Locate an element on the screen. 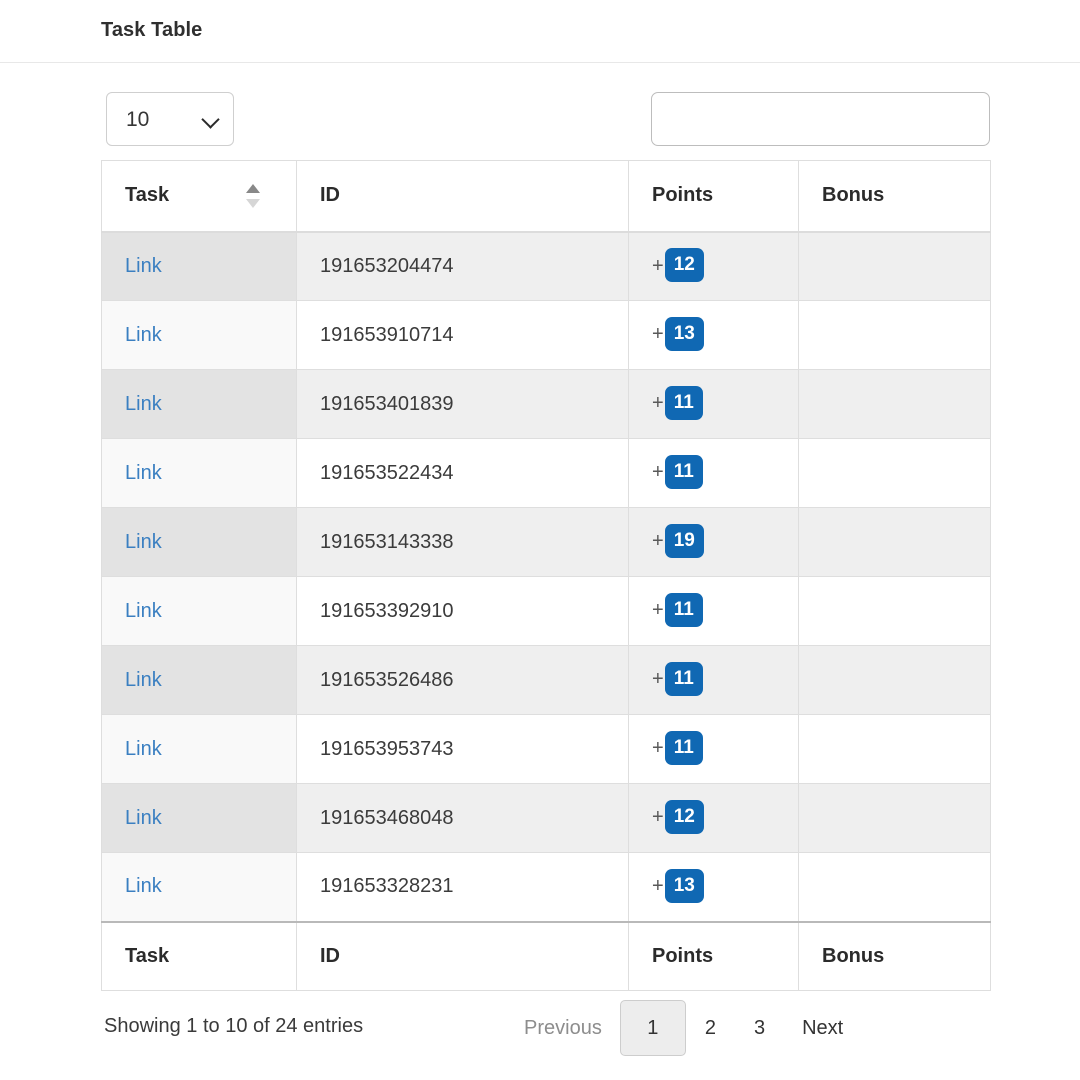  search-input is located at coordinates (820, 119).